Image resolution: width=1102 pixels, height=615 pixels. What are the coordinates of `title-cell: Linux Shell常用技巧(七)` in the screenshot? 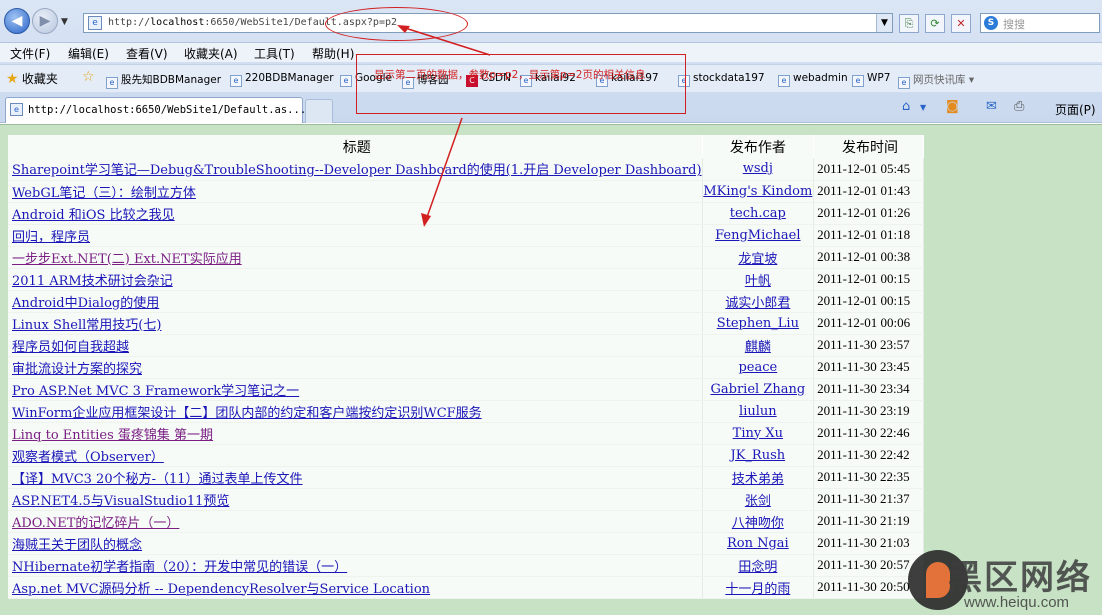 It's located at (355, 323).